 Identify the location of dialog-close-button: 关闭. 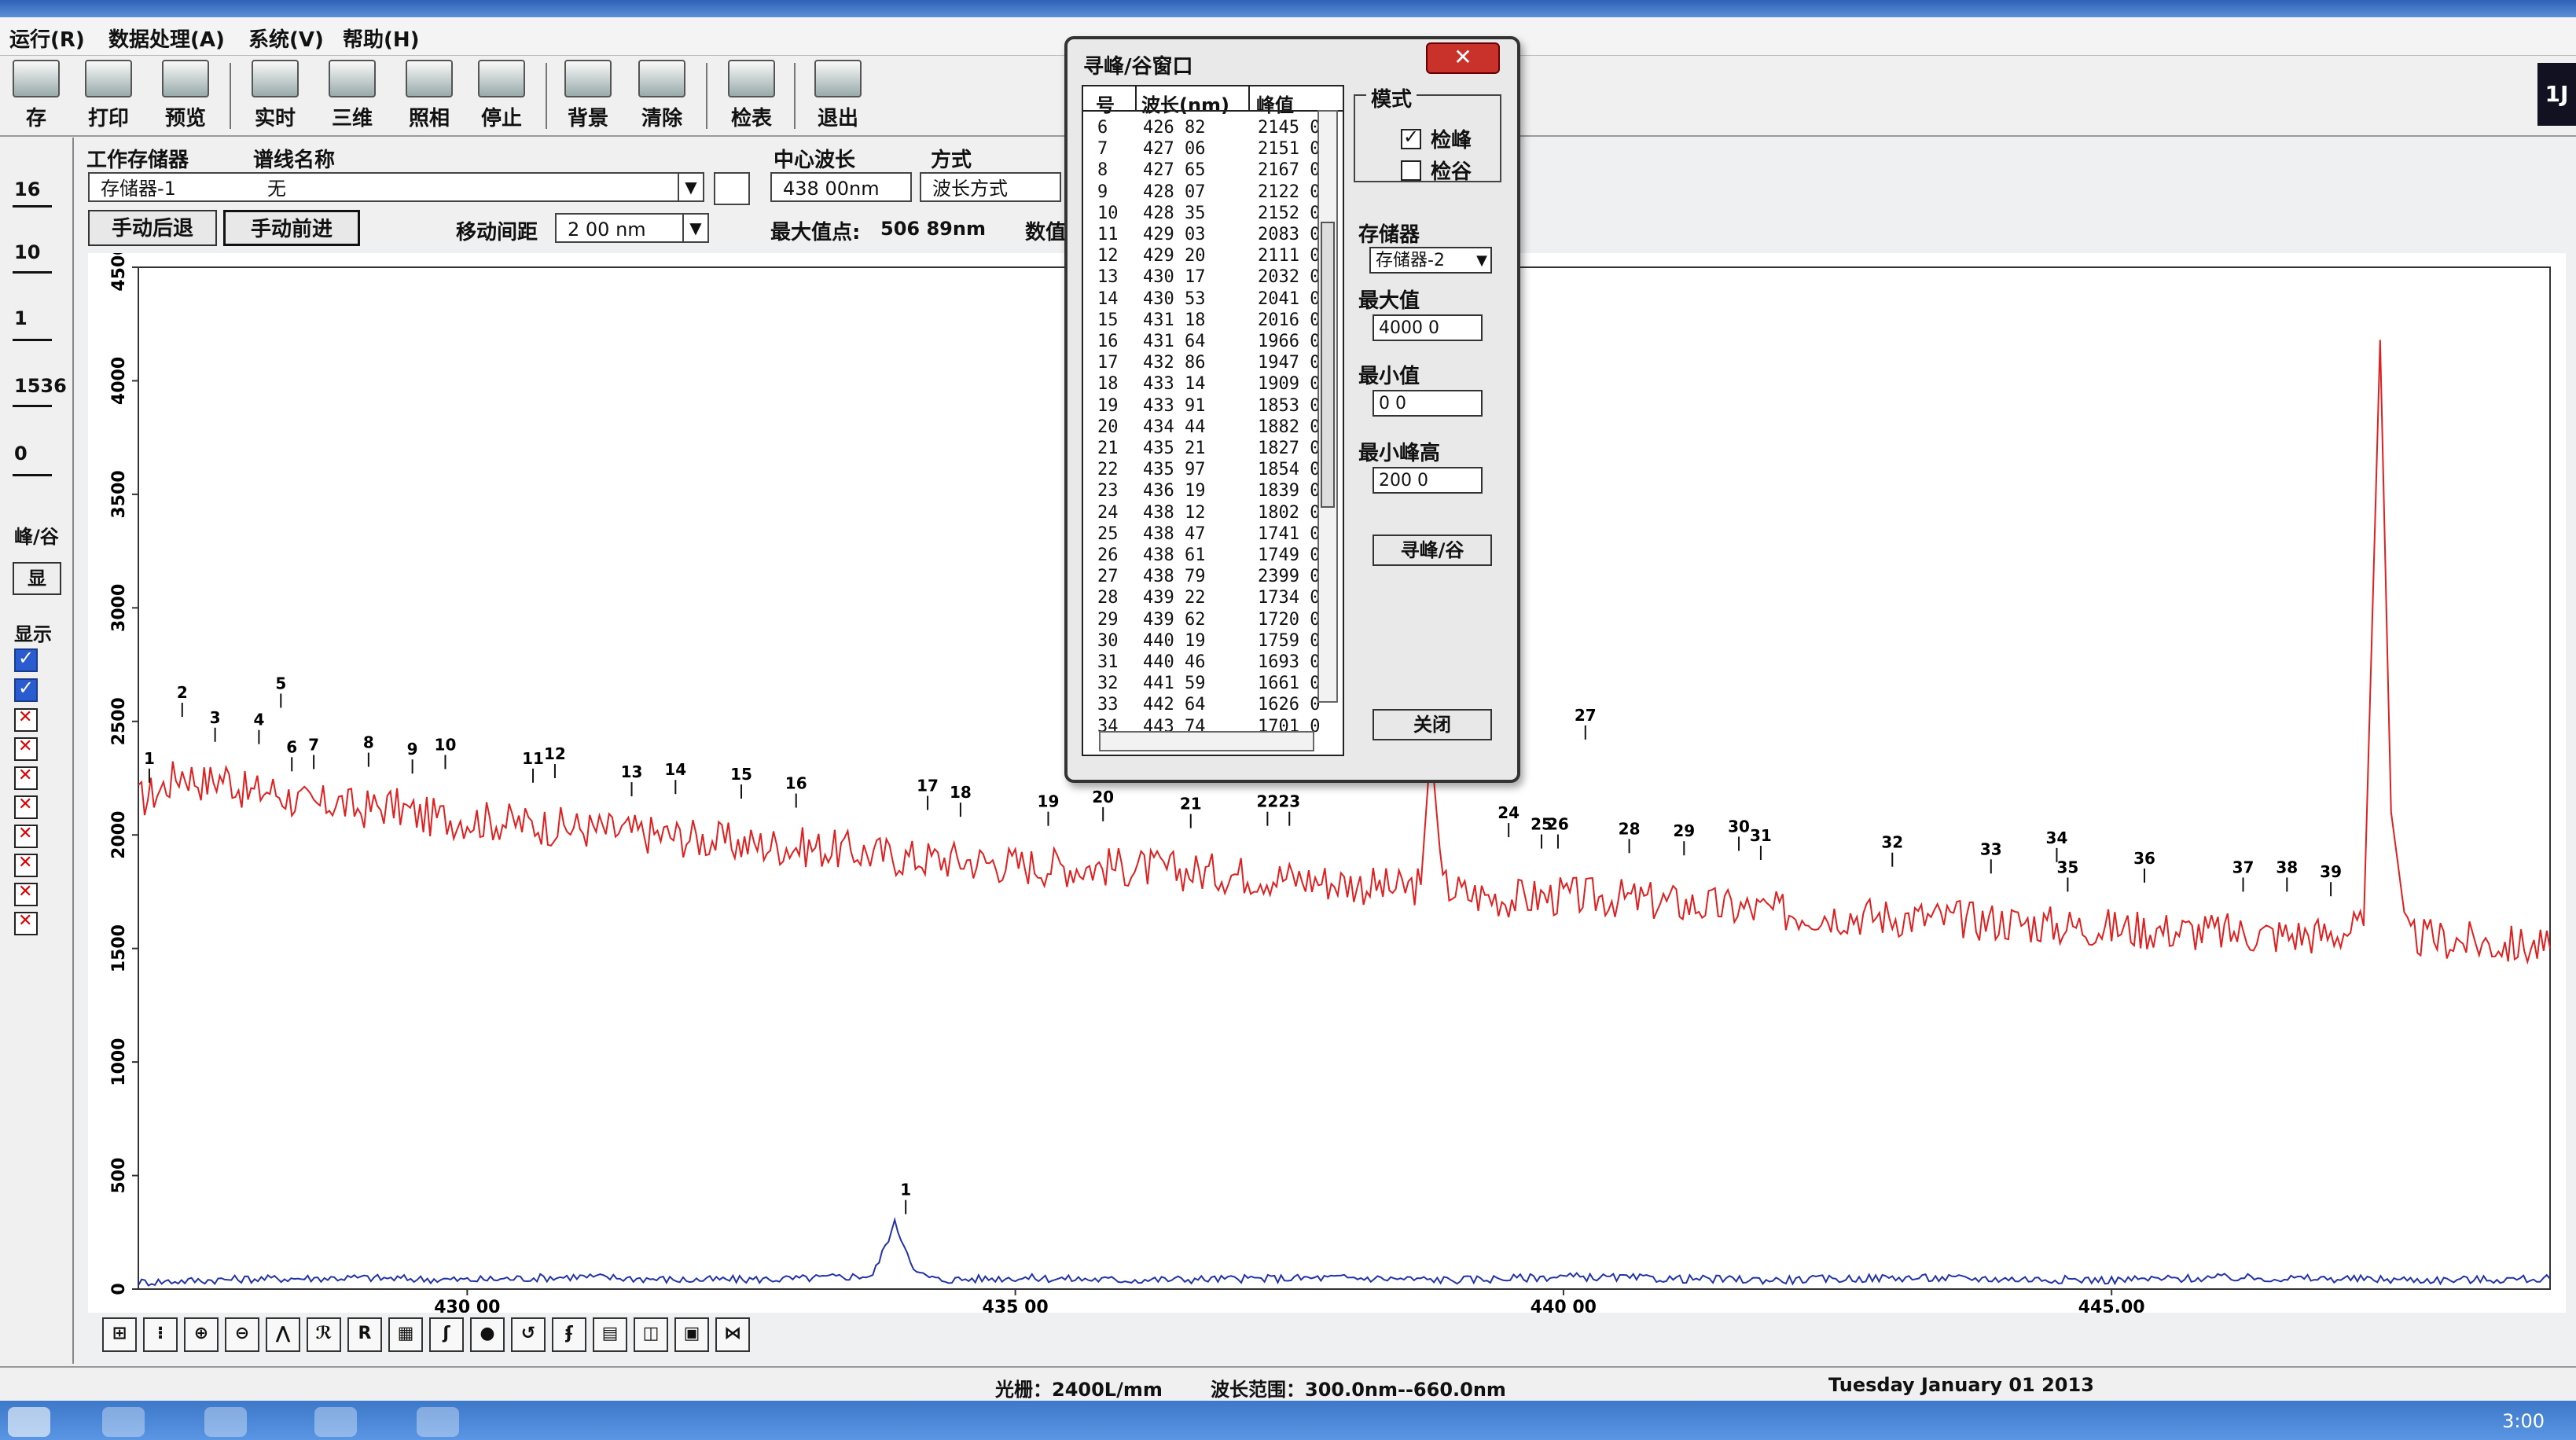
(1432, 724).